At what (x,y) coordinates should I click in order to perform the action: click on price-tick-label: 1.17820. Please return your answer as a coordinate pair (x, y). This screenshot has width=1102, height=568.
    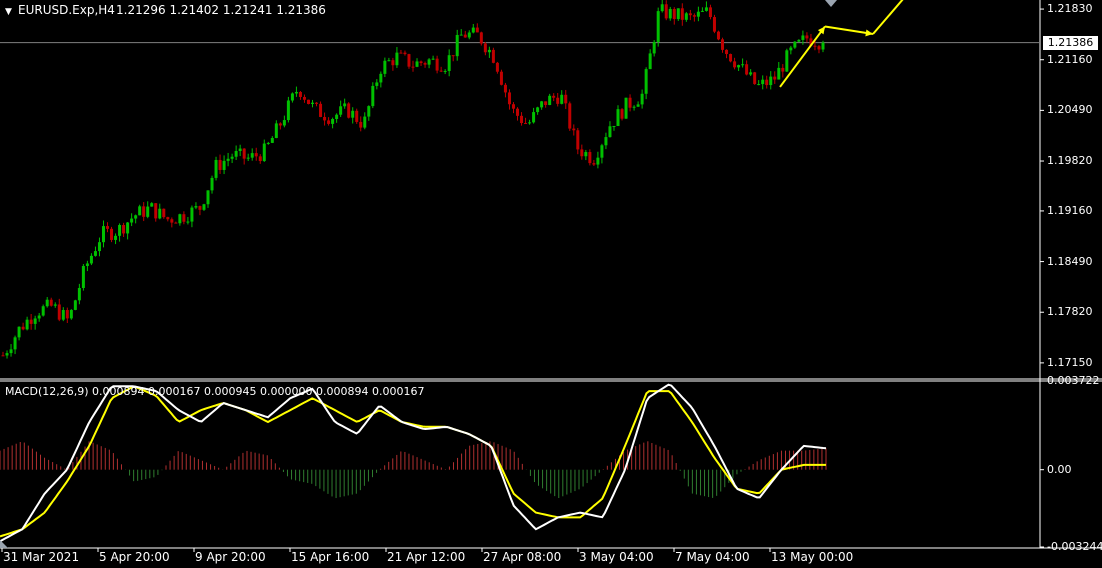
    Looking at the image, I should click on (1070, 312).